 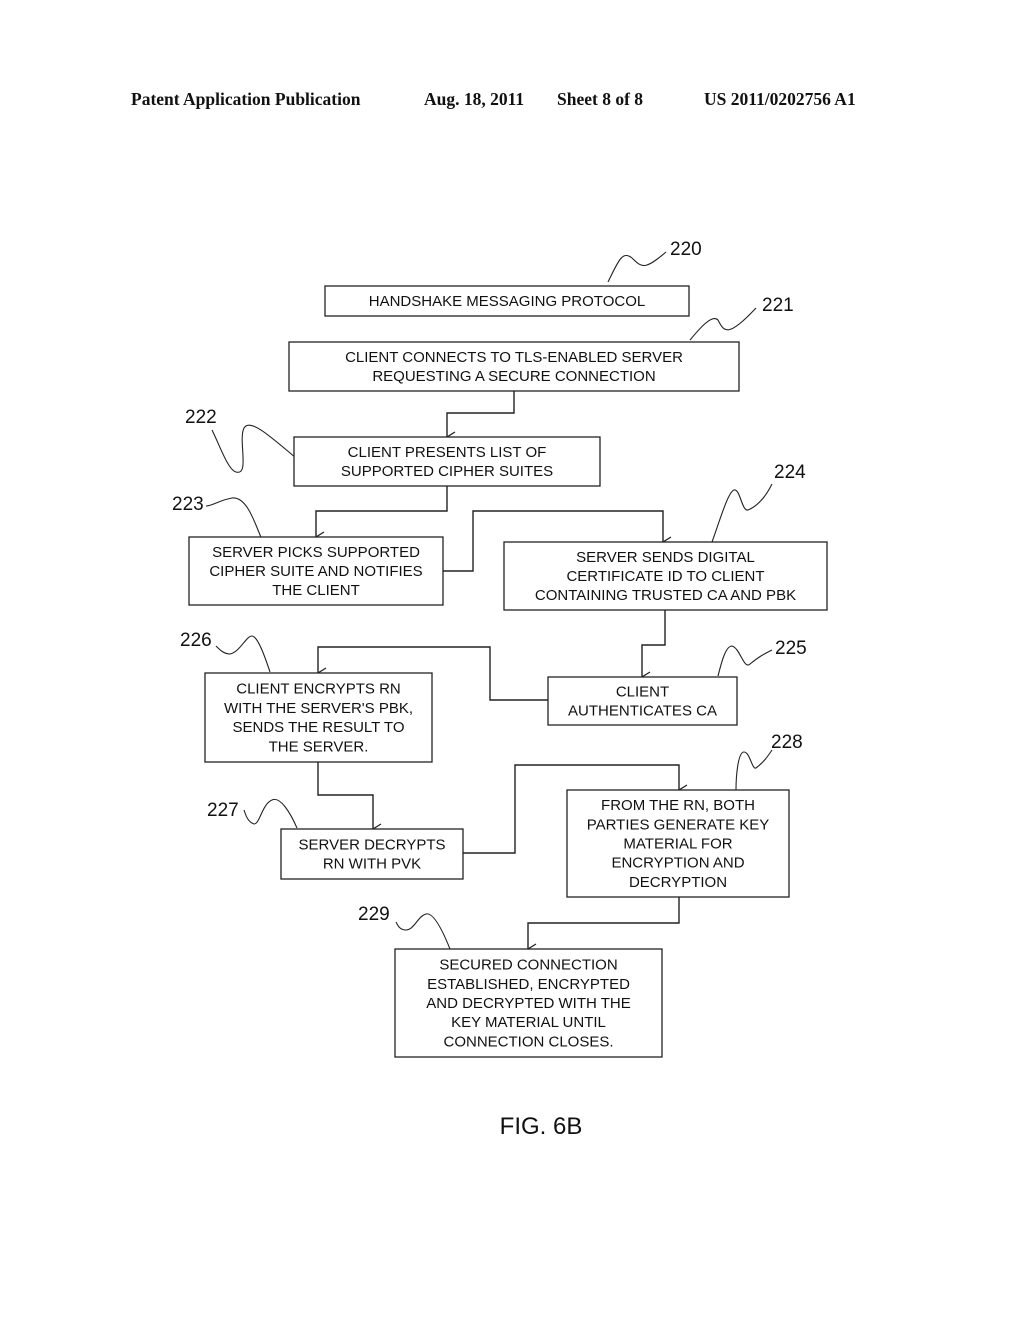 What do you see at coordinates (528, 984) in the screenshot?
I see `step-text-line: ESTABLISHED, ENCRYPTED` at bounding box center [528, 984].